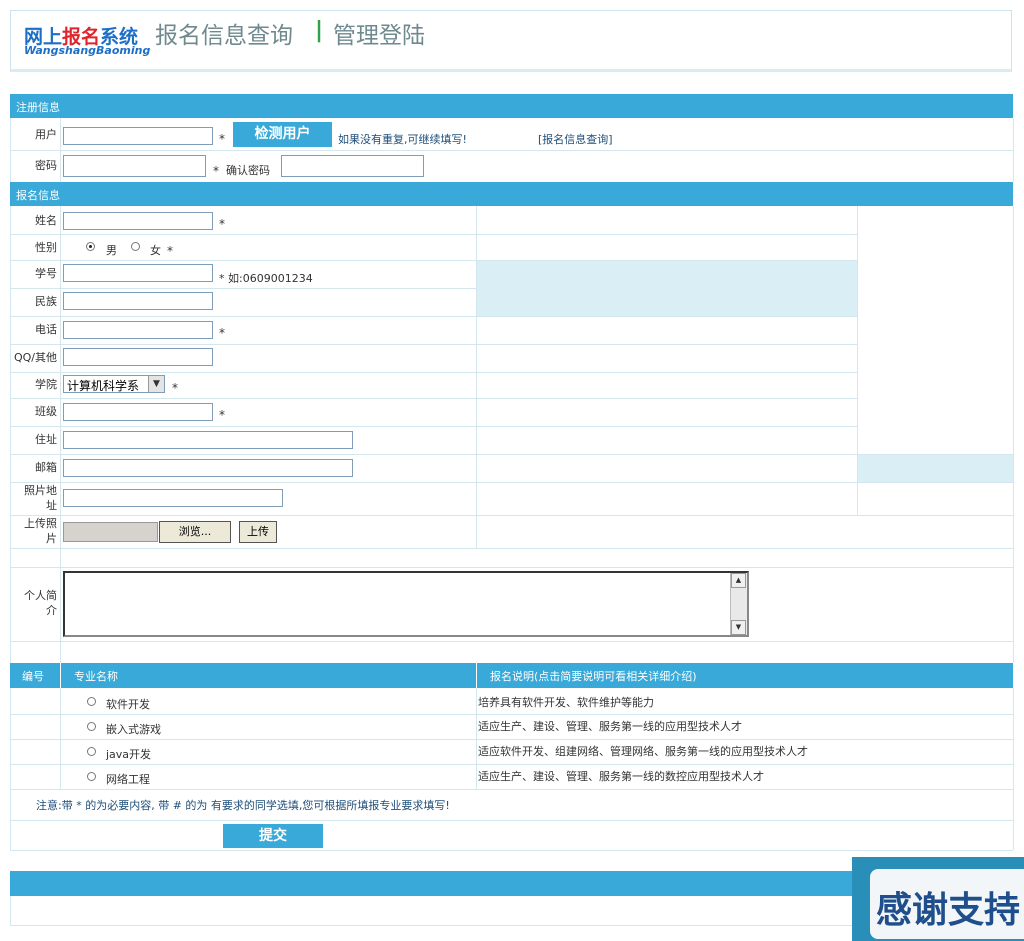  I want to click on major-description: 适应软件开发、组建网络、管理网络、服务第一线的应用型技术人才, so click(643, 751).